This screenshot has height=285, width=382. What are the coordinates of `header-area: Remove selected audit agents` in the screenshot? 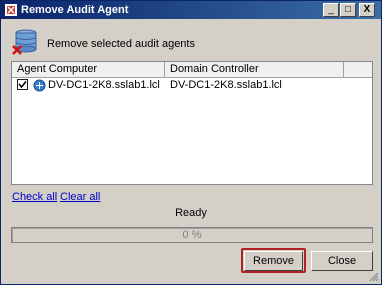 It's located at (191, 41).